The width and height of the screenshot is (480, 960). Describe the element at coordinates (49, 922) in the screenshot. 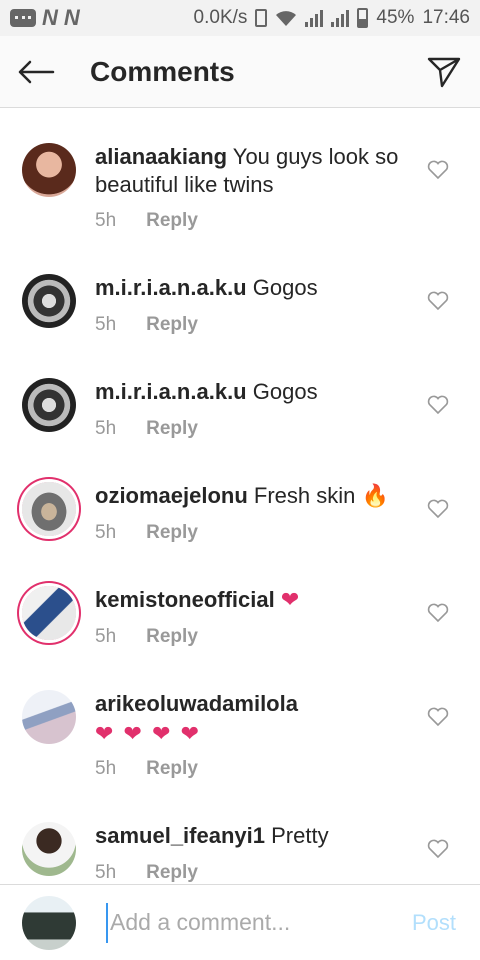

I see `my-avatar` at that location.